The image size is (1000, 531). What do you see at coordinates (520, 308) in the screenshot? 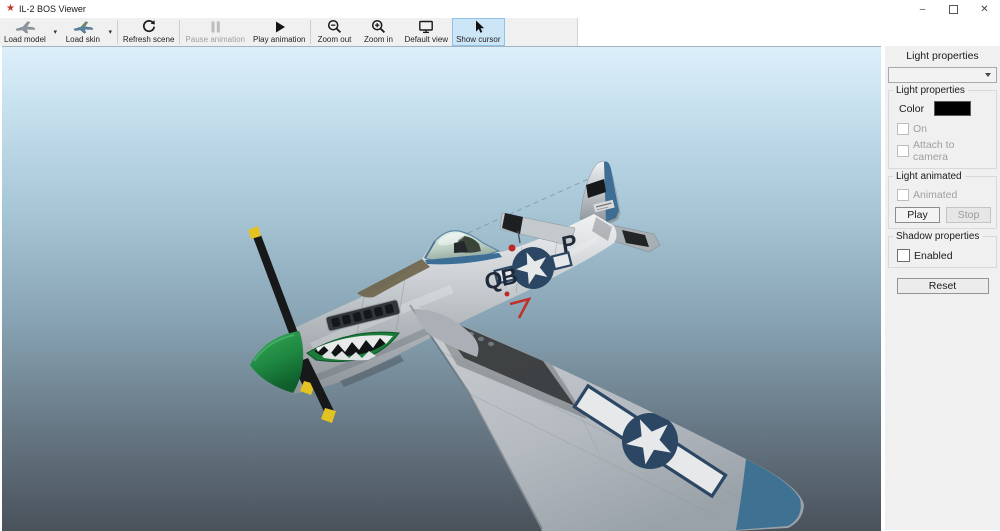
I see `red-marking` at bounding box center [520, 308].